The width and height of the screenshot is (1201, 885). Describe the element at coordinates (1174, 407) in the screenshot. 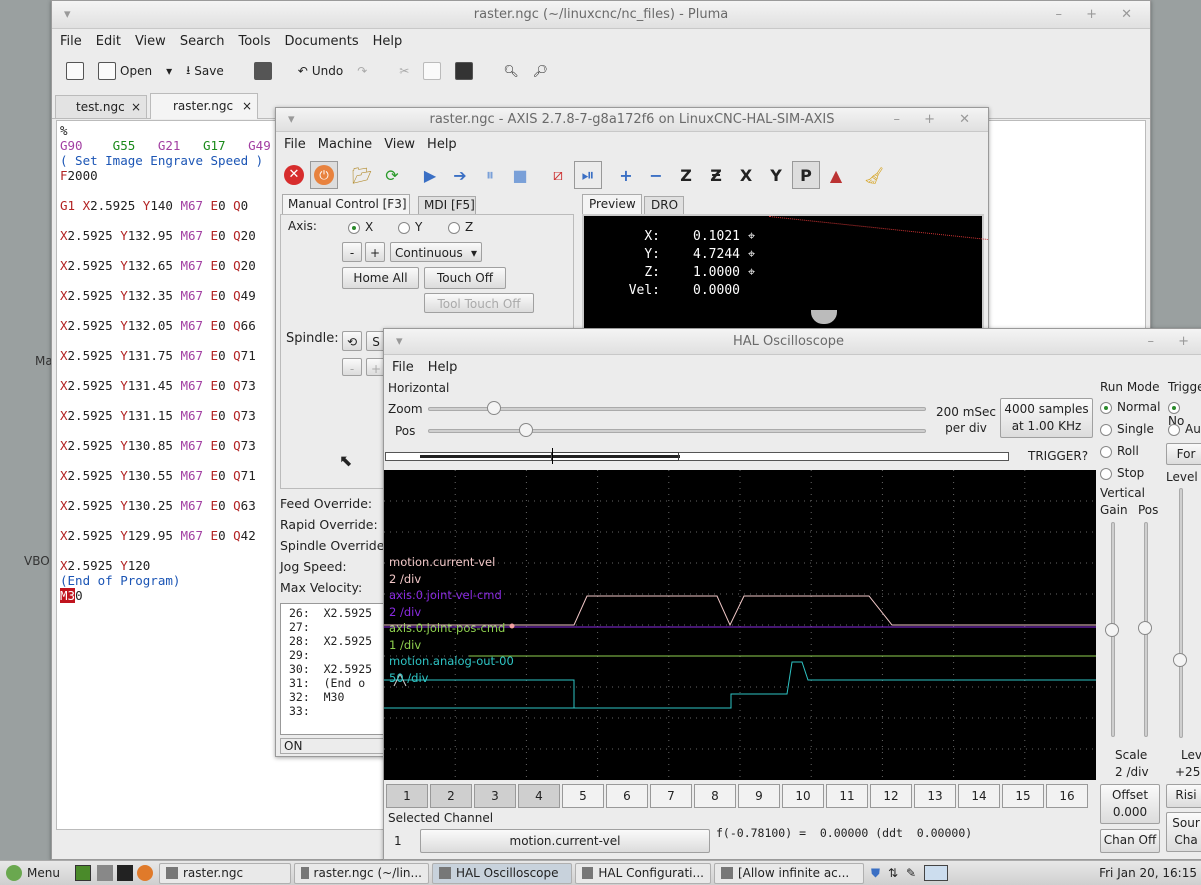

I see `radio-normal-trigger` at that location.